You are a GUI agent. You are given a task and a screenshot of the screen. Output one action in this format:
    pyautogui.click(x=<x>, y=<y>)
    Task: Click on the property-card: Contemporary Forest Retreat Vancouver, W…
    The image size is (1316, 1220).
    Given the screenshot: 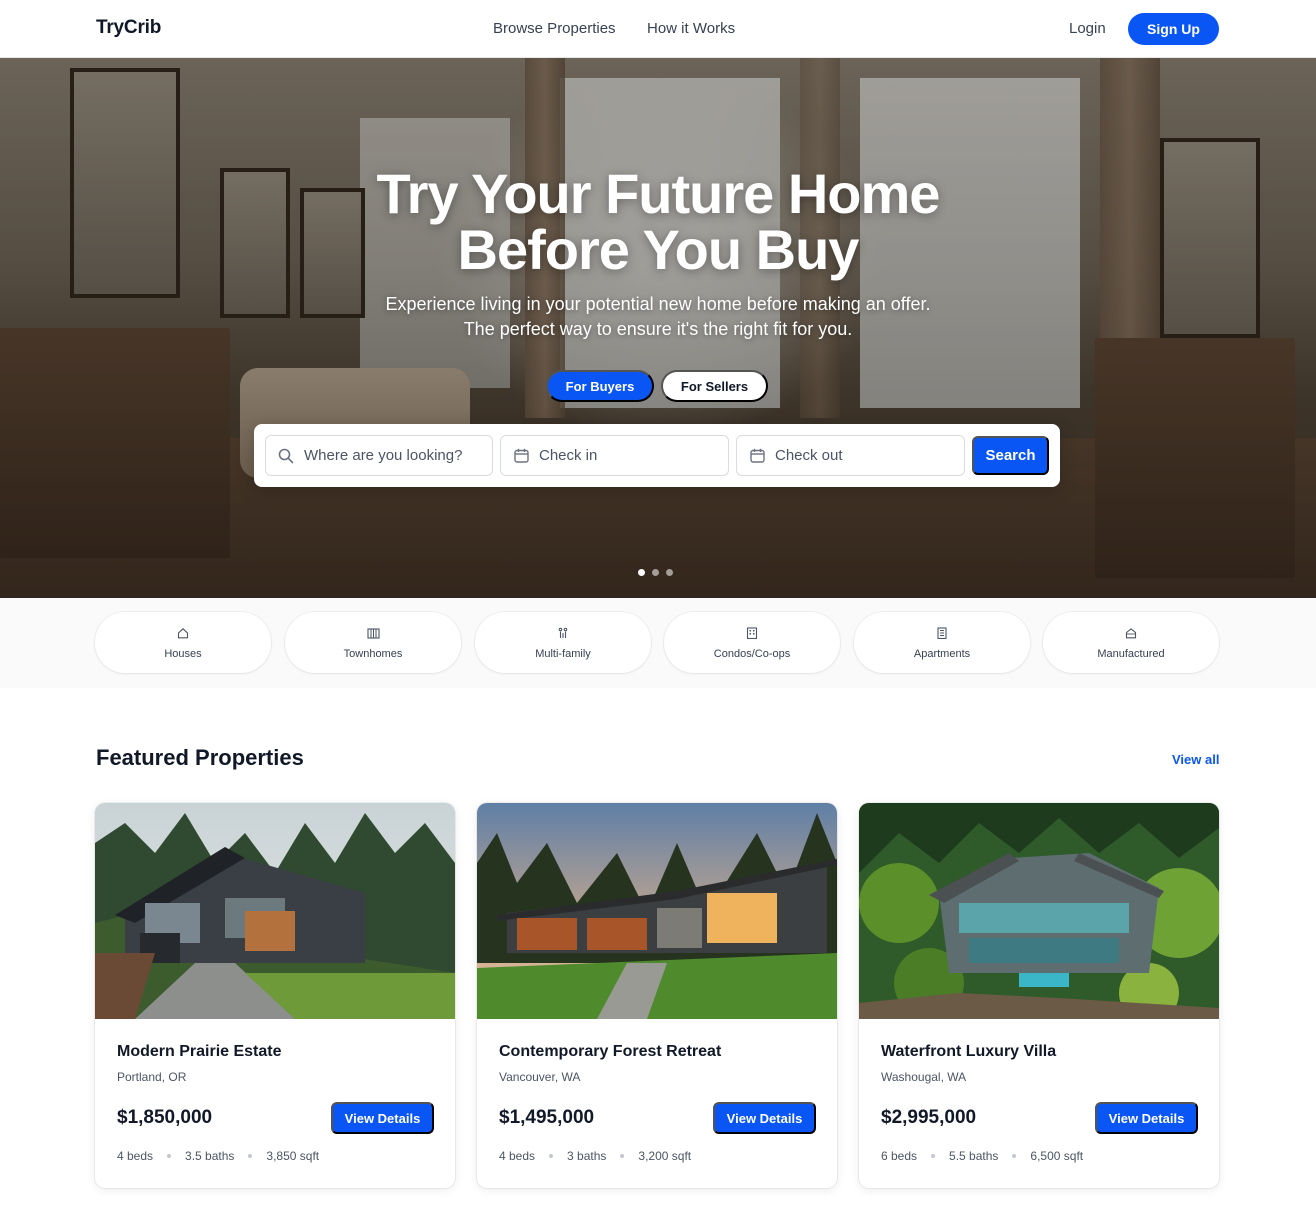 What is the action you would take?
    pyautogui.click(x=657, y=995)
    